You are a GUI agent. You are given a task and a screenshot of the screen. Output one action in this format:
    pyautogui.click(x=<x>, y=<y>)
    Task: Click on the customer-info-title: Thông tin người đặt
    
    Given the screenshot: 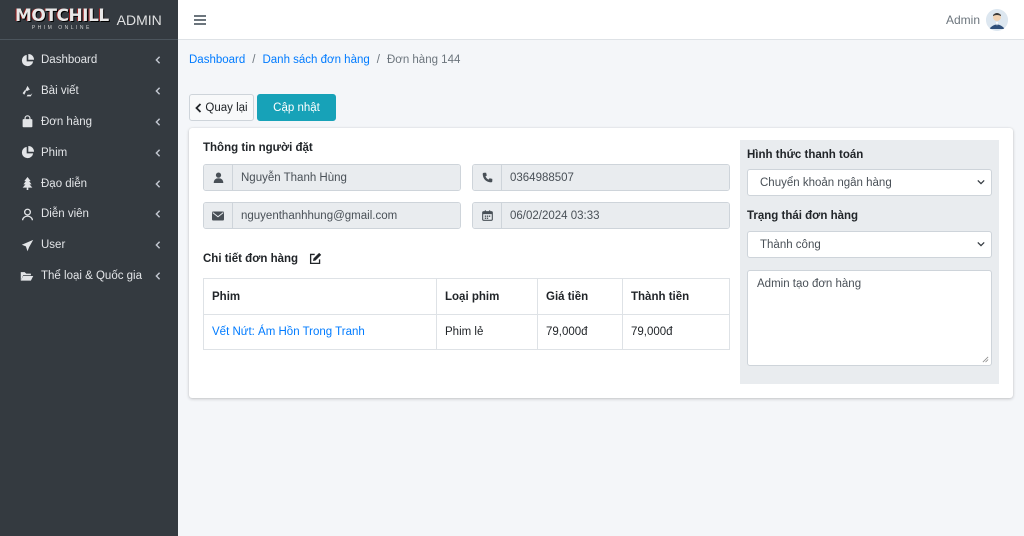 What is the action you would take?
    pyautogui.click(x=258, y=148)
    